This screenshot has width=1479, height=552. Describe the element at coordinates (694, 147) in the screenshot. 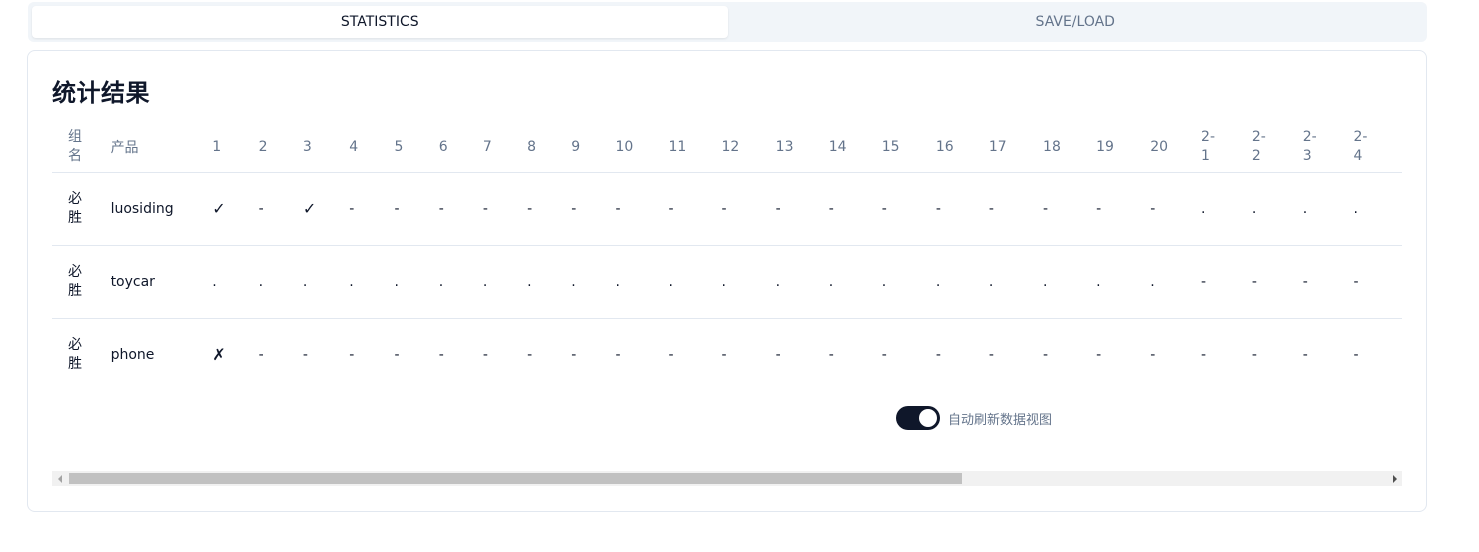

I see `column-header: 11` at that location.